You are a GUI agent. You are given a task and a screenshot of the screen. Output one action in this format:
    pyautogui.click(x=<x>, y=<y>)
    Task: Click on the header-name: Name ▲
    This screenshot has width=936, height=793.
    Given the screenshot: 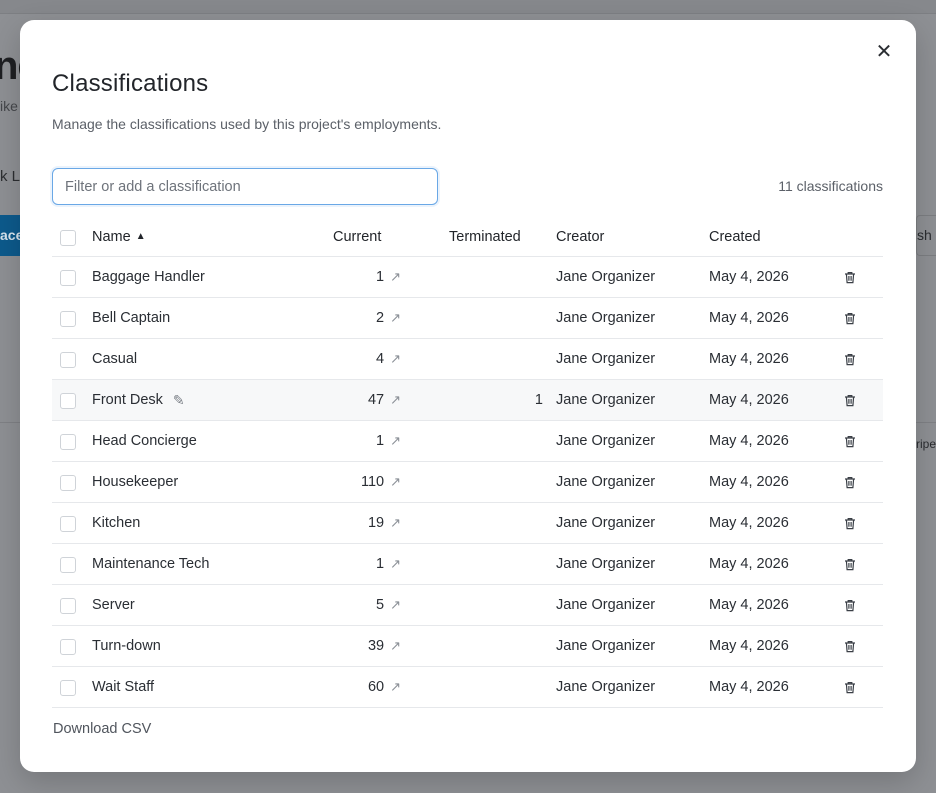 What is the action you would take?
    pyautogui.click(x=119, y=236)
    